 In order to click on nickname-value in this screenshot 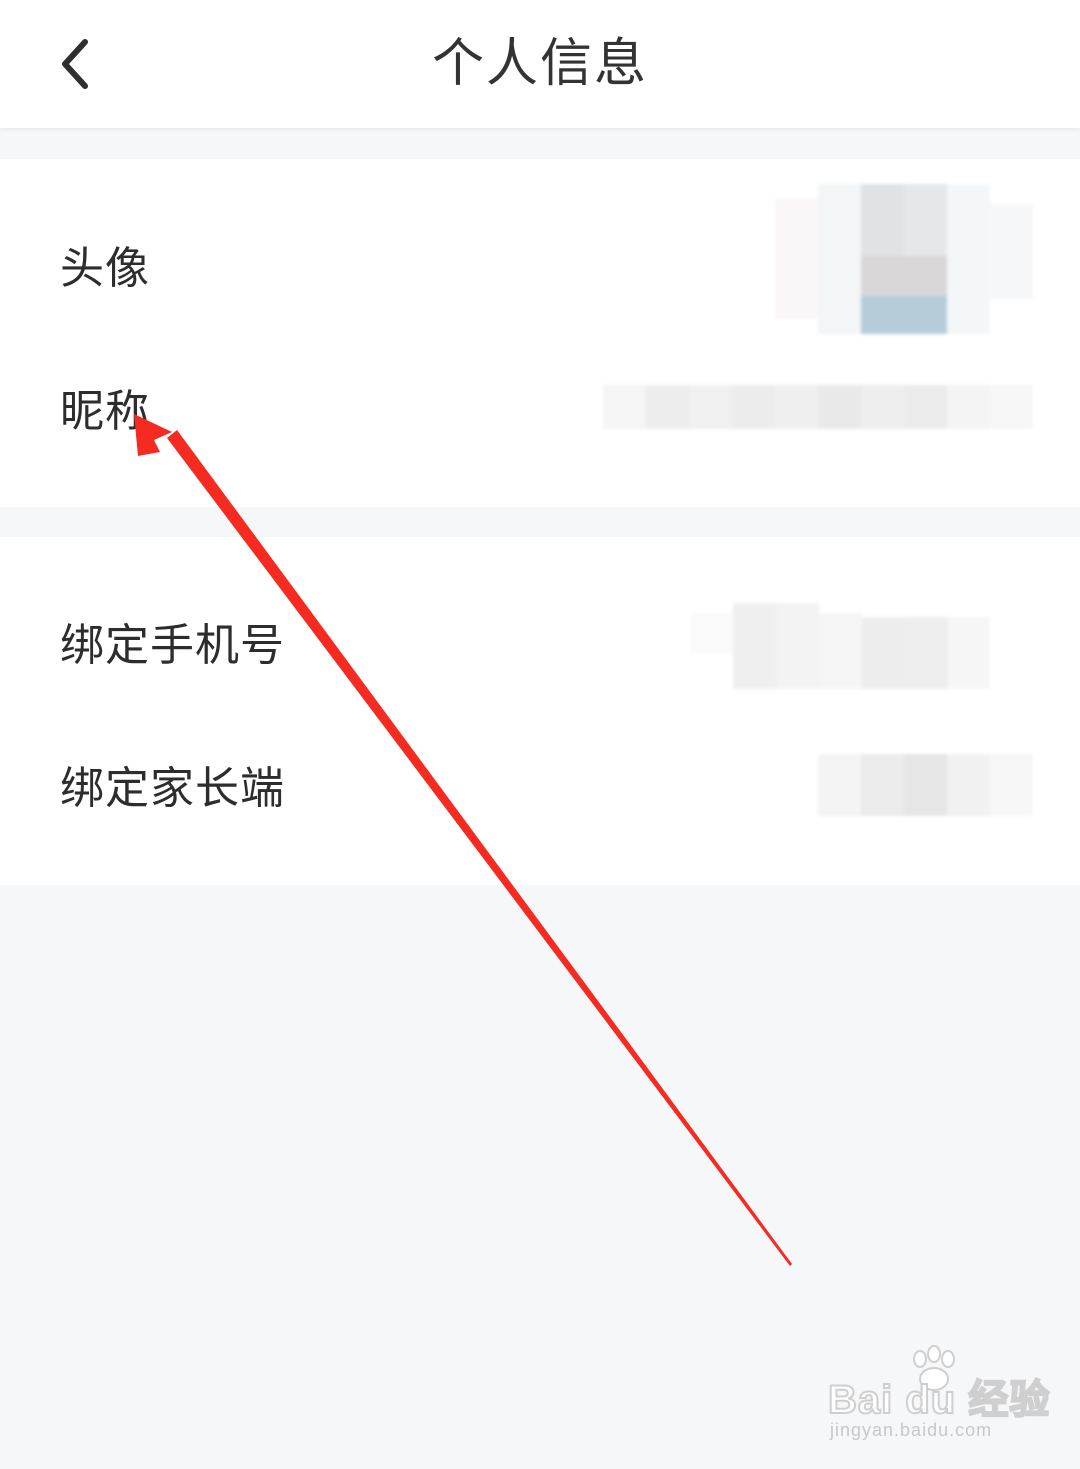, I will do `click(818, 407)`.